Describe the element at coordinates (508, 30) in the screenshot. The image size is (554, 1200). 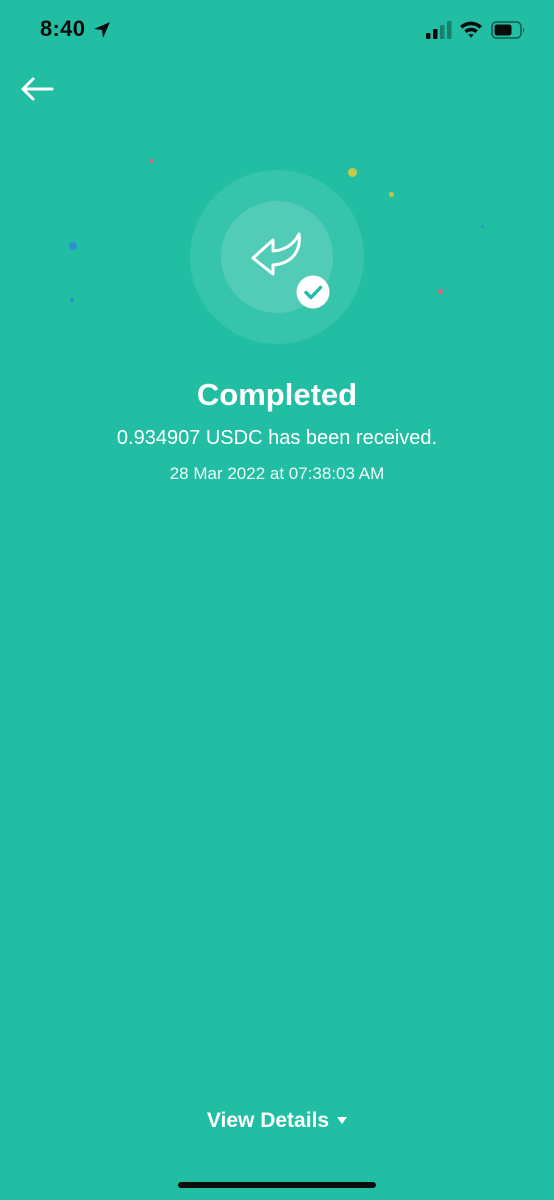
I see `battery-icon` at that location.